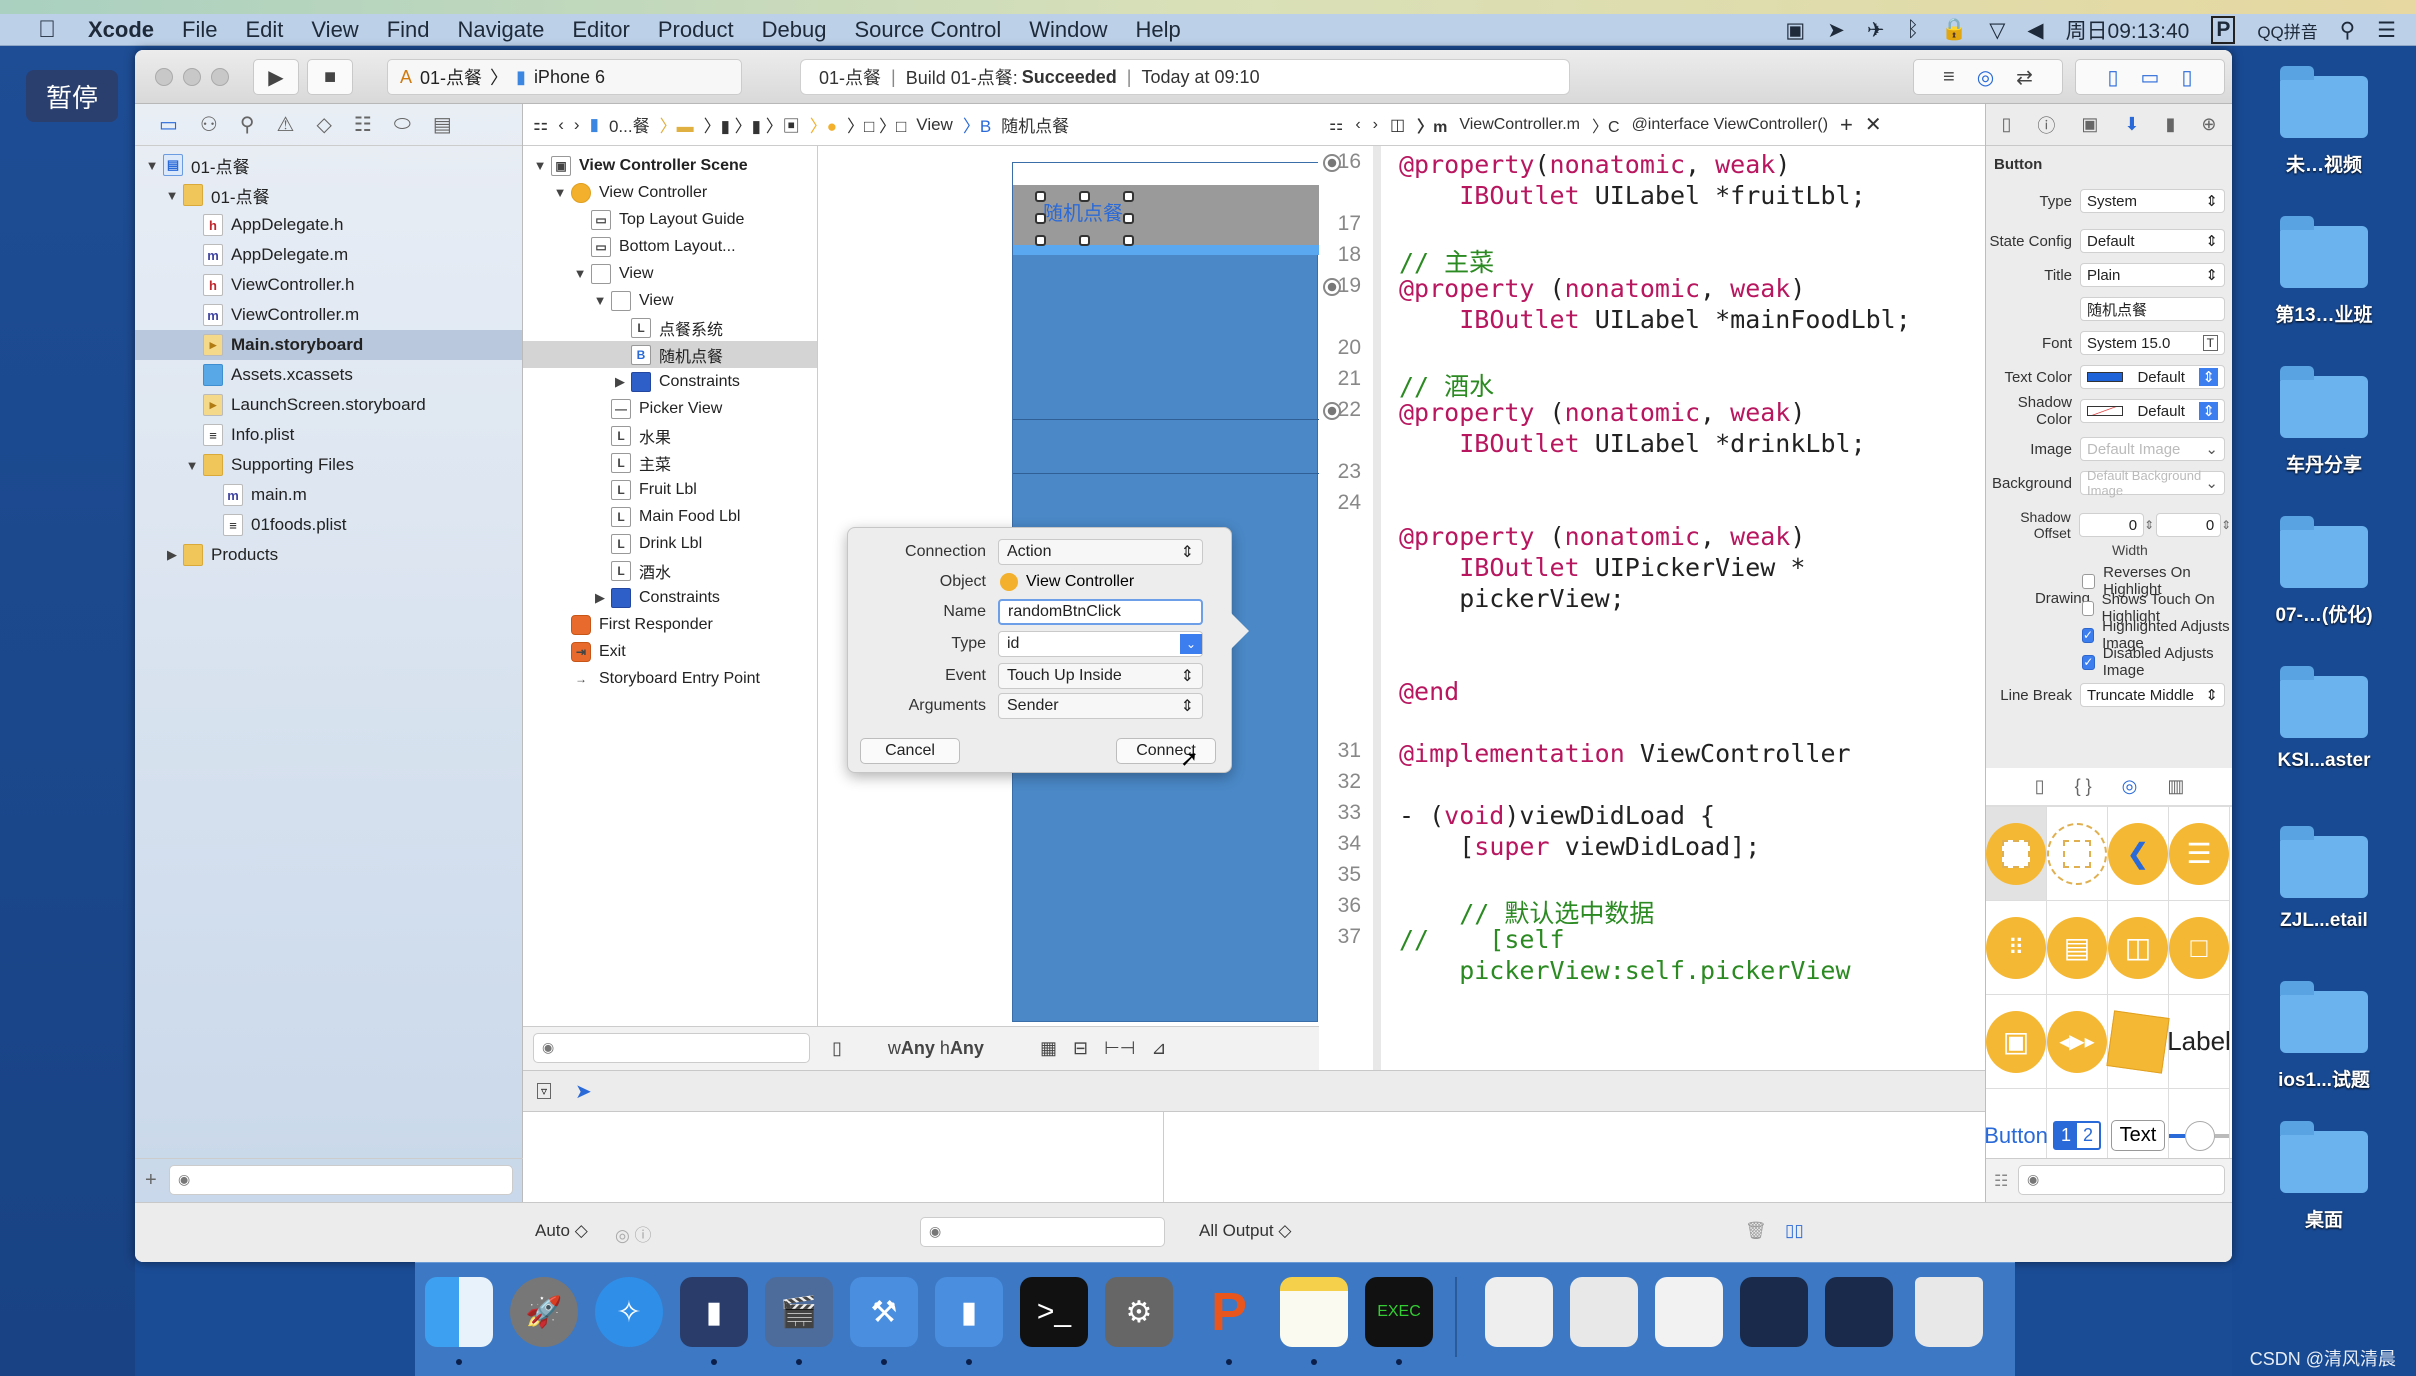 The width and height of the screenshot is (2416, 1376). I want to click on outline-item: L Main Food Lbl, so click(670, 516).